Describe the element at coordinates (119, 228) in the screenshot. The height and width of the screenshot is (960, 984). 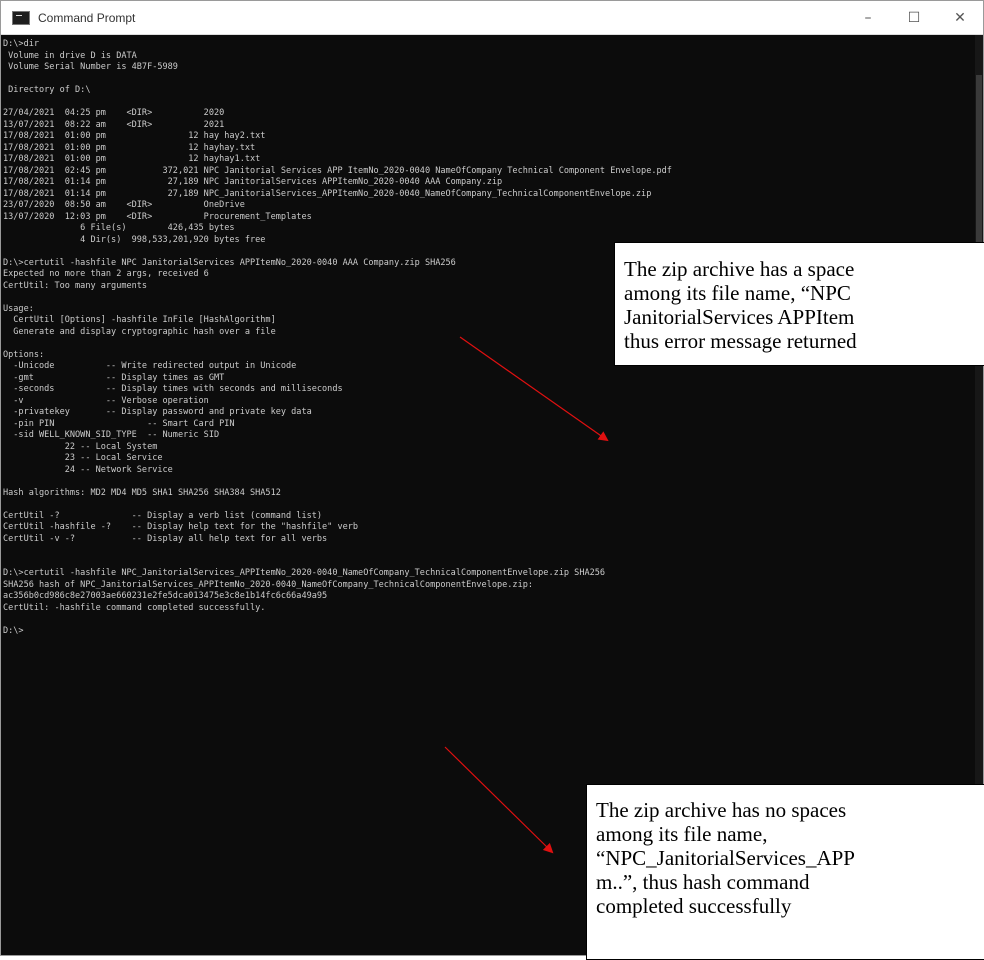
I see `console-line: 6 File(s) 426,435 bytes` at that location.